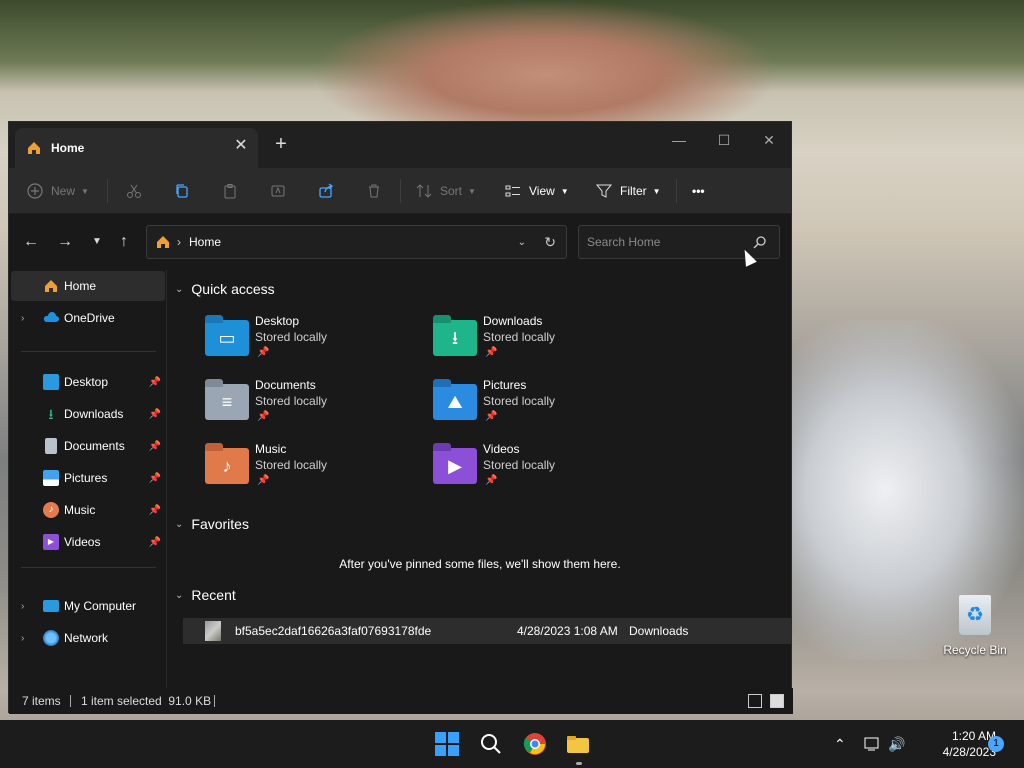  I want to click on rename-button, so click(278, 191).